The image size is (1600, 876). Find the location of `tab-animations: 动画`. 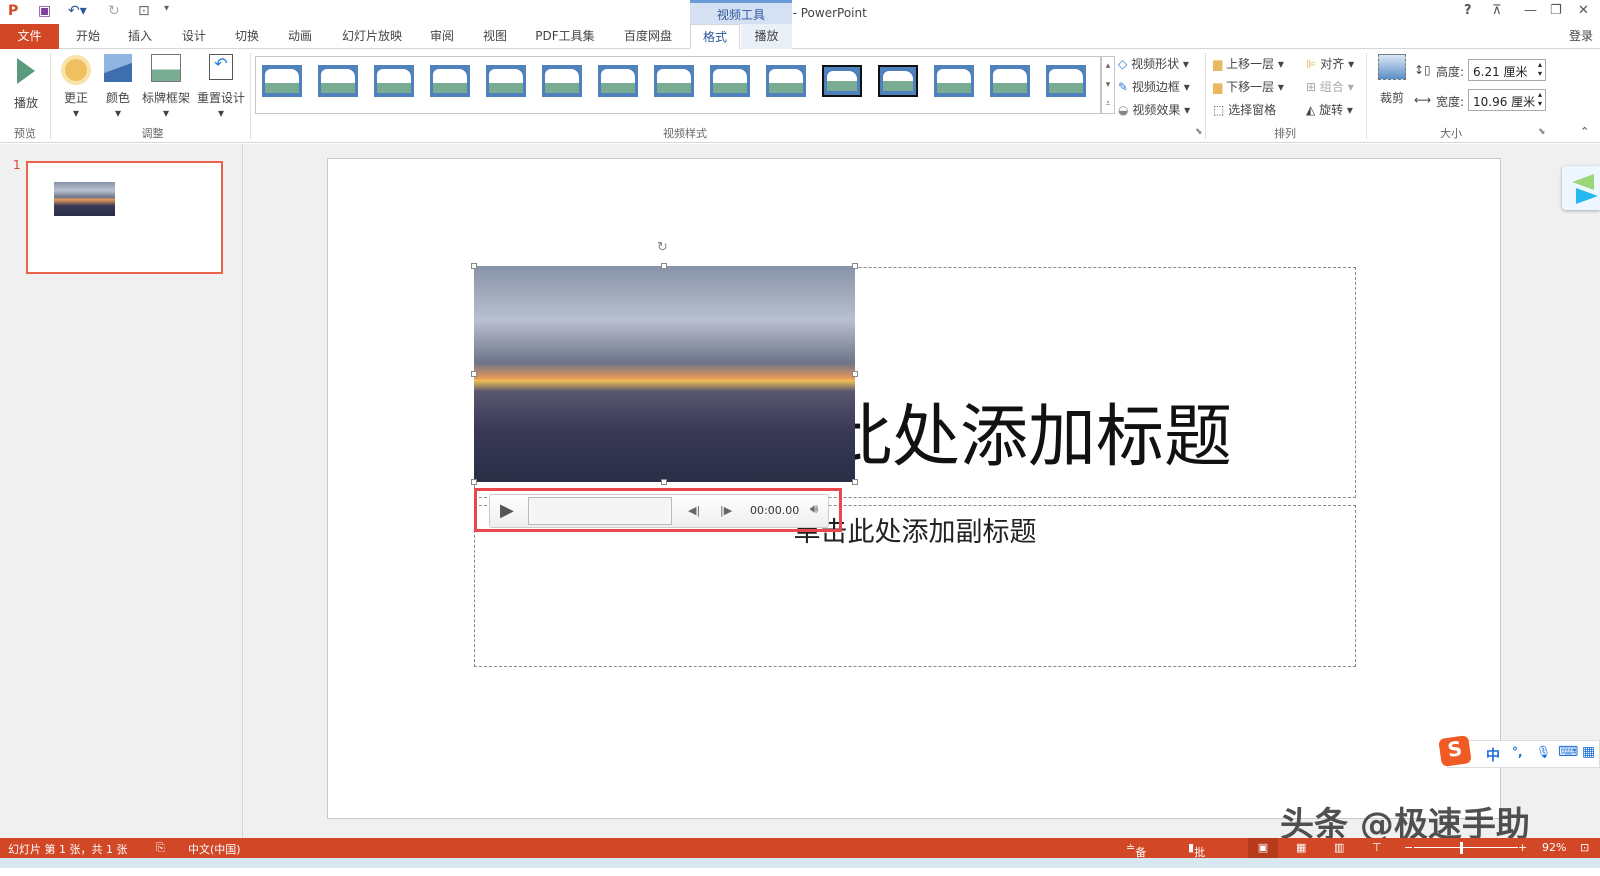

tab-animations: 动画 is located at coordinates (300, 36).